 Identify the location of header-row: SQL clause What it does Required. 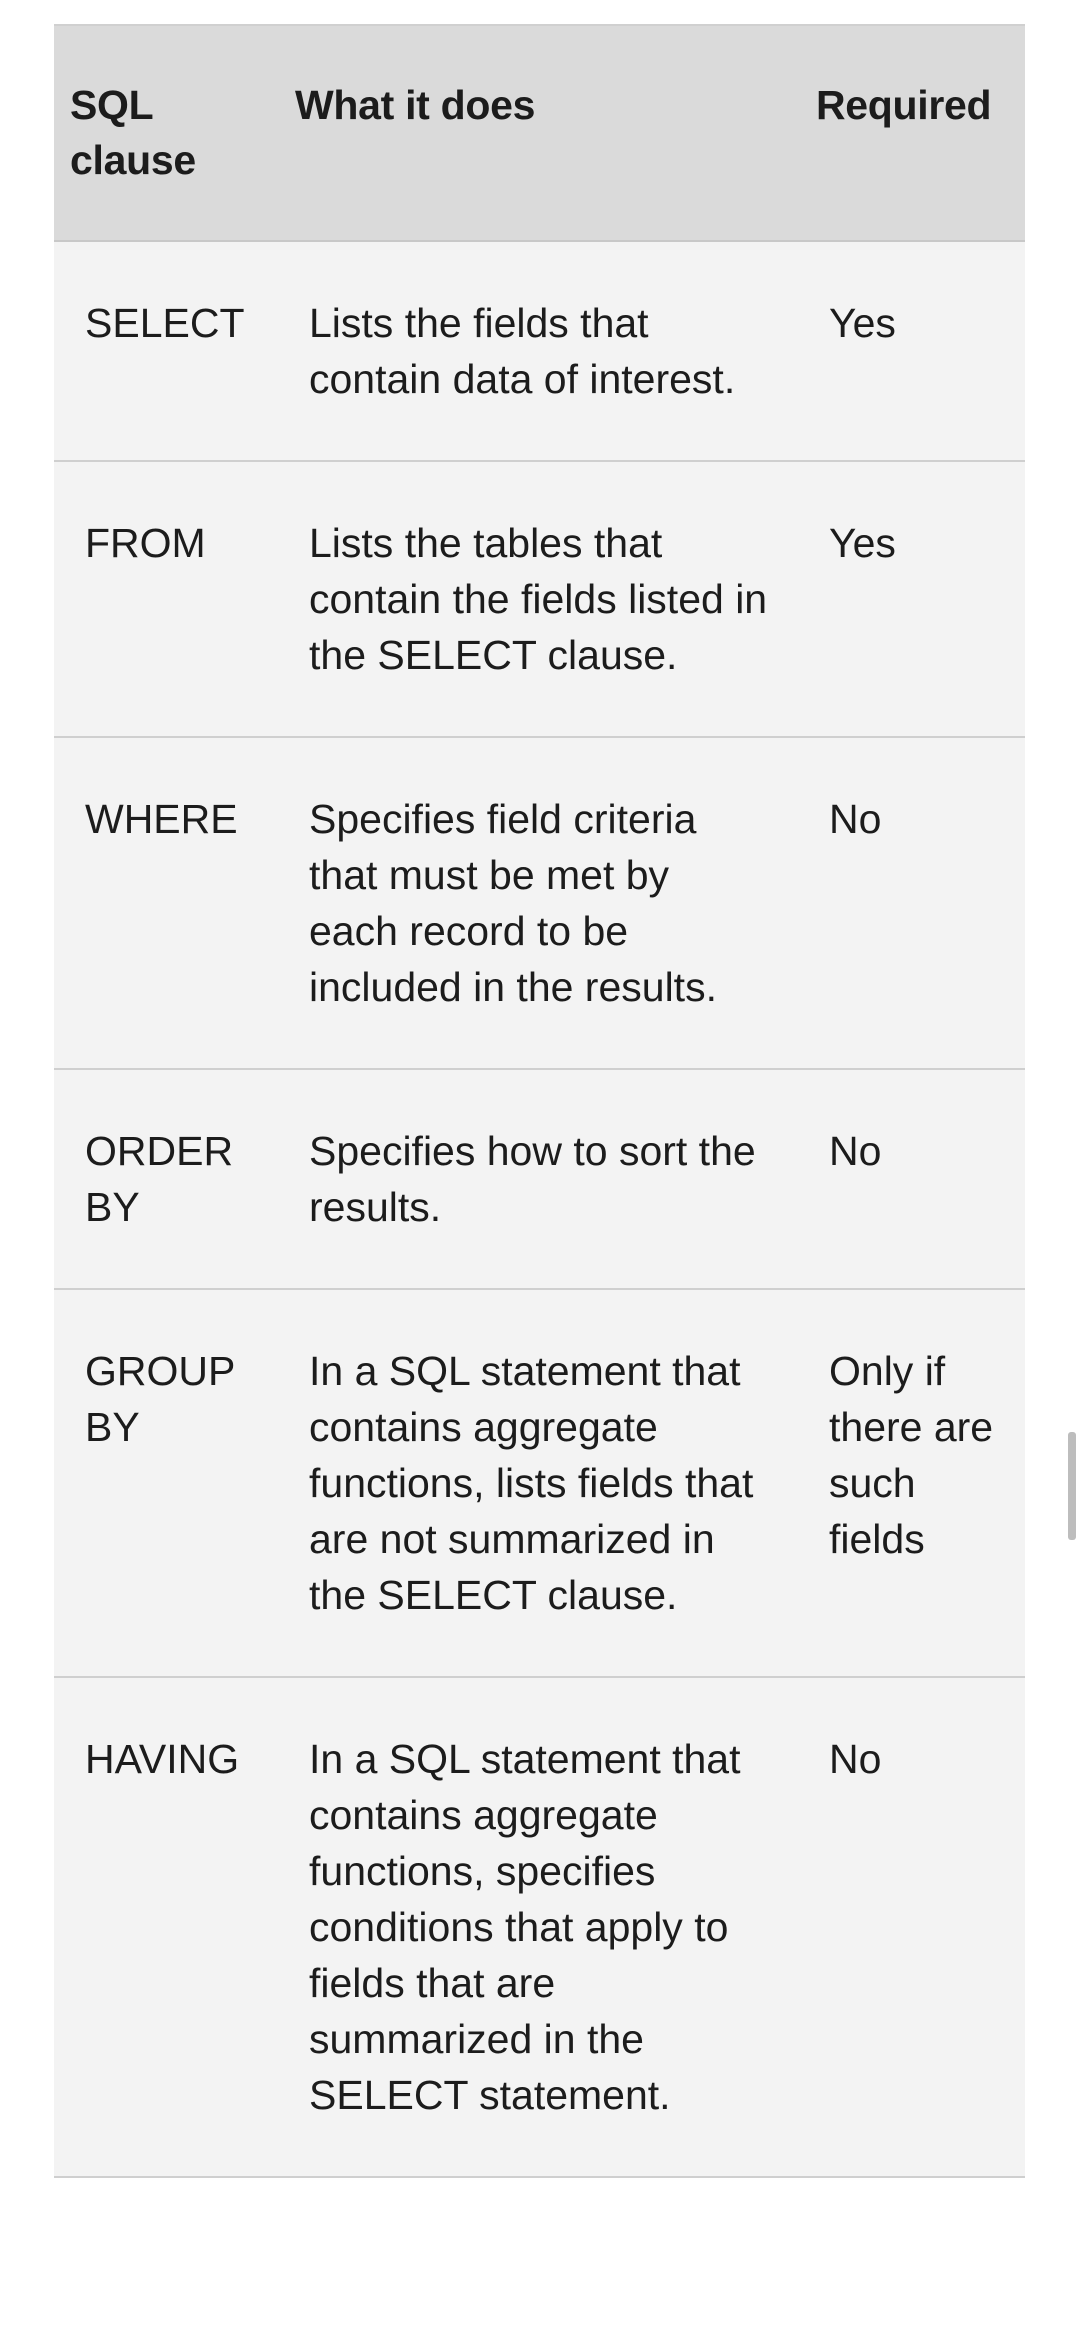
(539, 134).